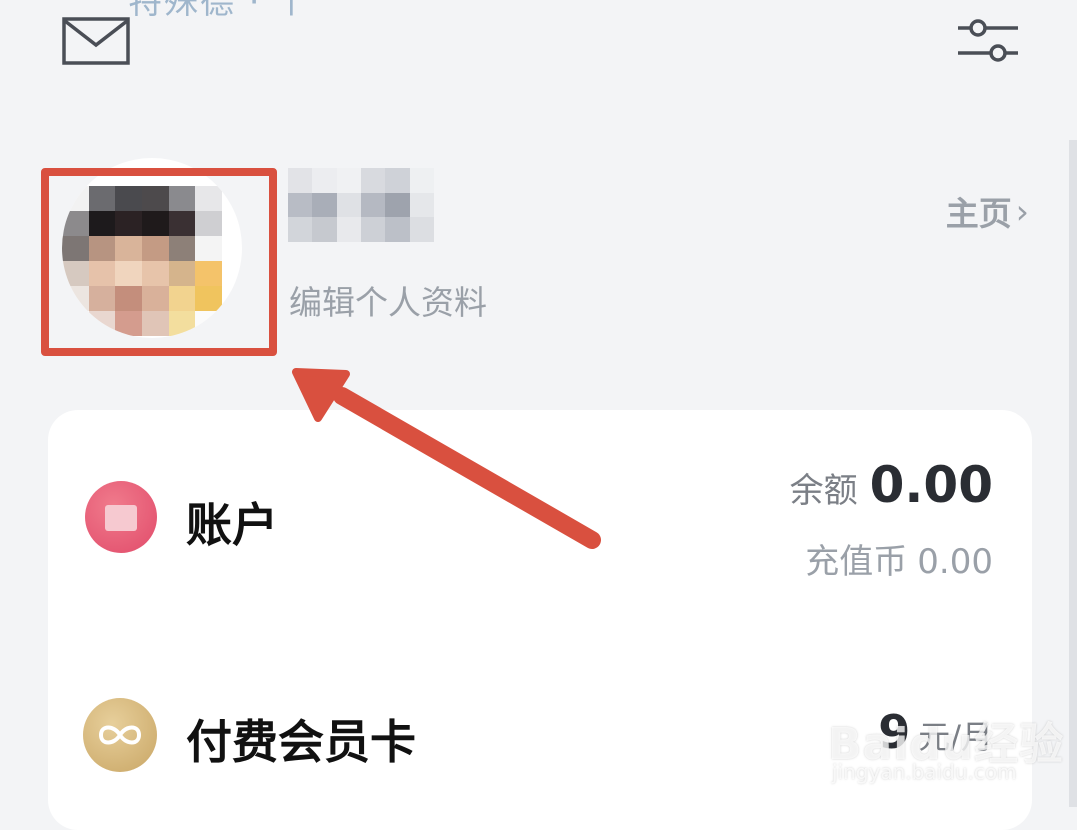  I want to click on edit-profile-link: 编辑个人资料, so click(388, 300).